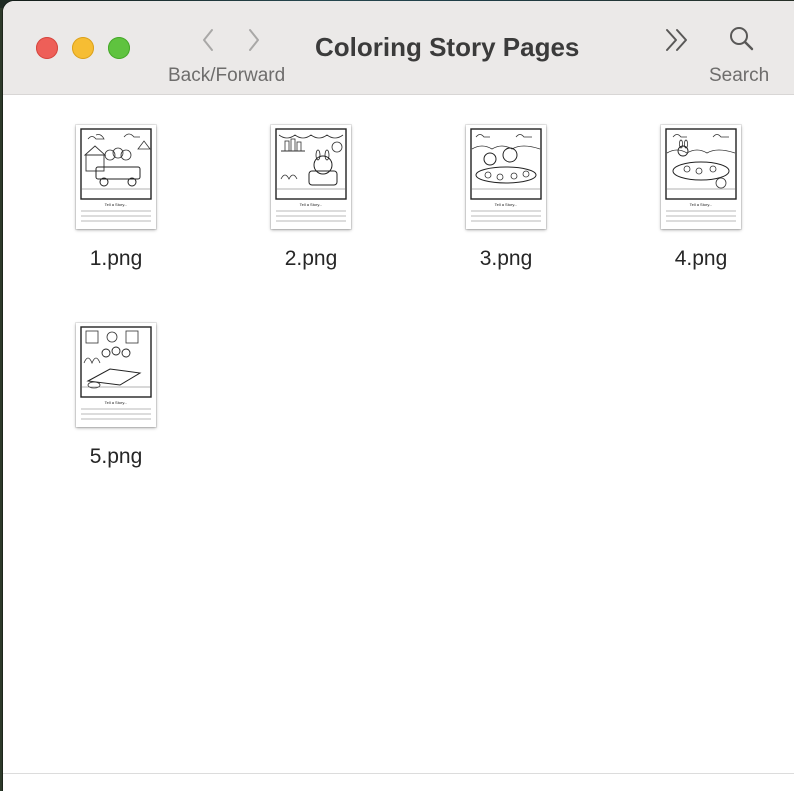  What do you see at coordinates (506, 258) in the screenshot?
I see `file-name: 3.png` at bounding box center [506, 258].